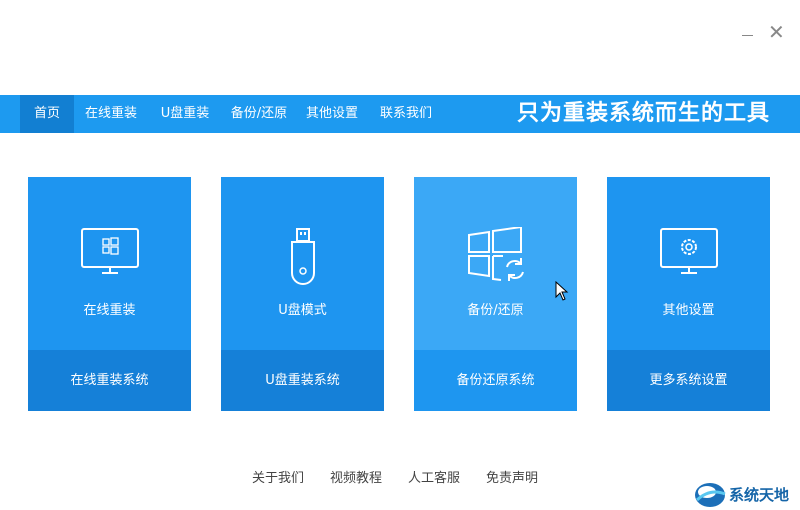 The height and width of the screenshot is (510, 800). I want to click on footer-link-customer-service: 人工客服, so click(434, 476).